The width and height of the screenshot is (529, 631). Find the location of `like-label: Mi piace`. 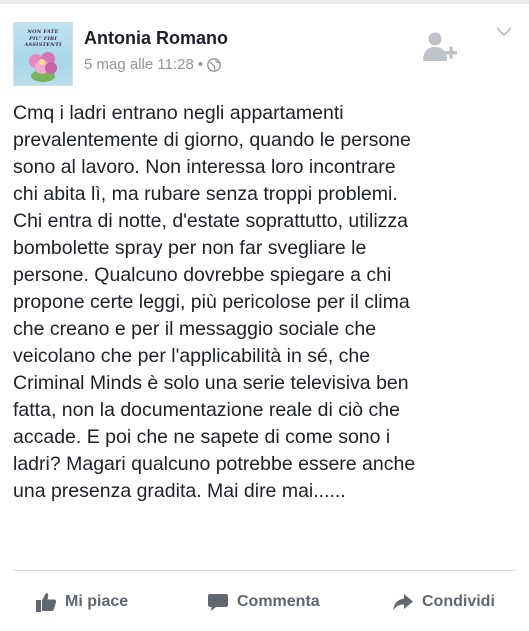

like-label: Mi piace is located at coordinates (97, 601).